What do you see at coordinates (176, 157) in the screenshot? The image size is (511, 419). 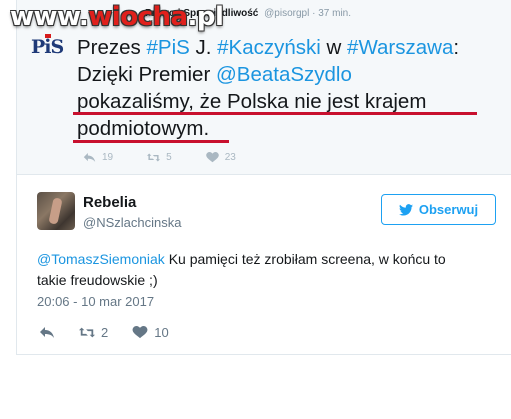 I see `quoted-actions: 19 5 23` at bounding box center [176, 157].